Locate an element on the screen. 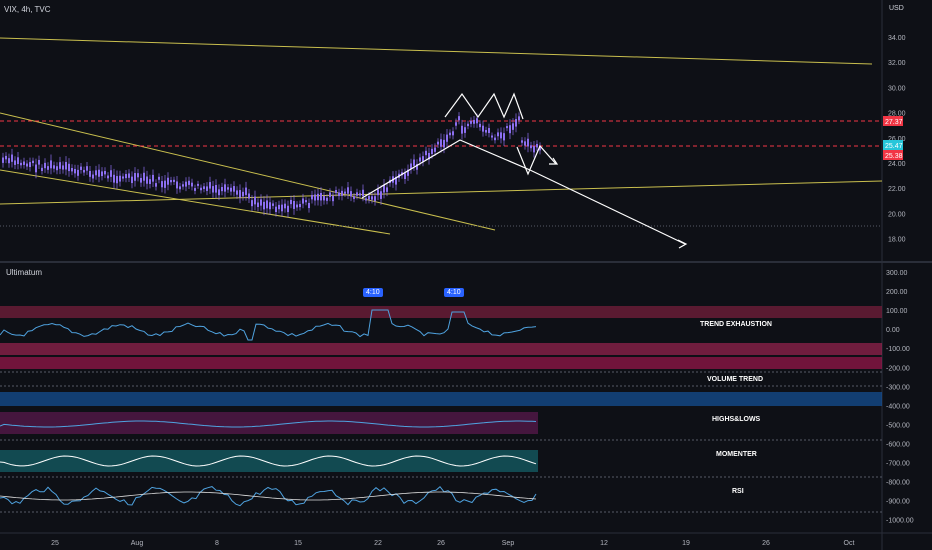  exhaustion-band is located at coordinates (441, 349).